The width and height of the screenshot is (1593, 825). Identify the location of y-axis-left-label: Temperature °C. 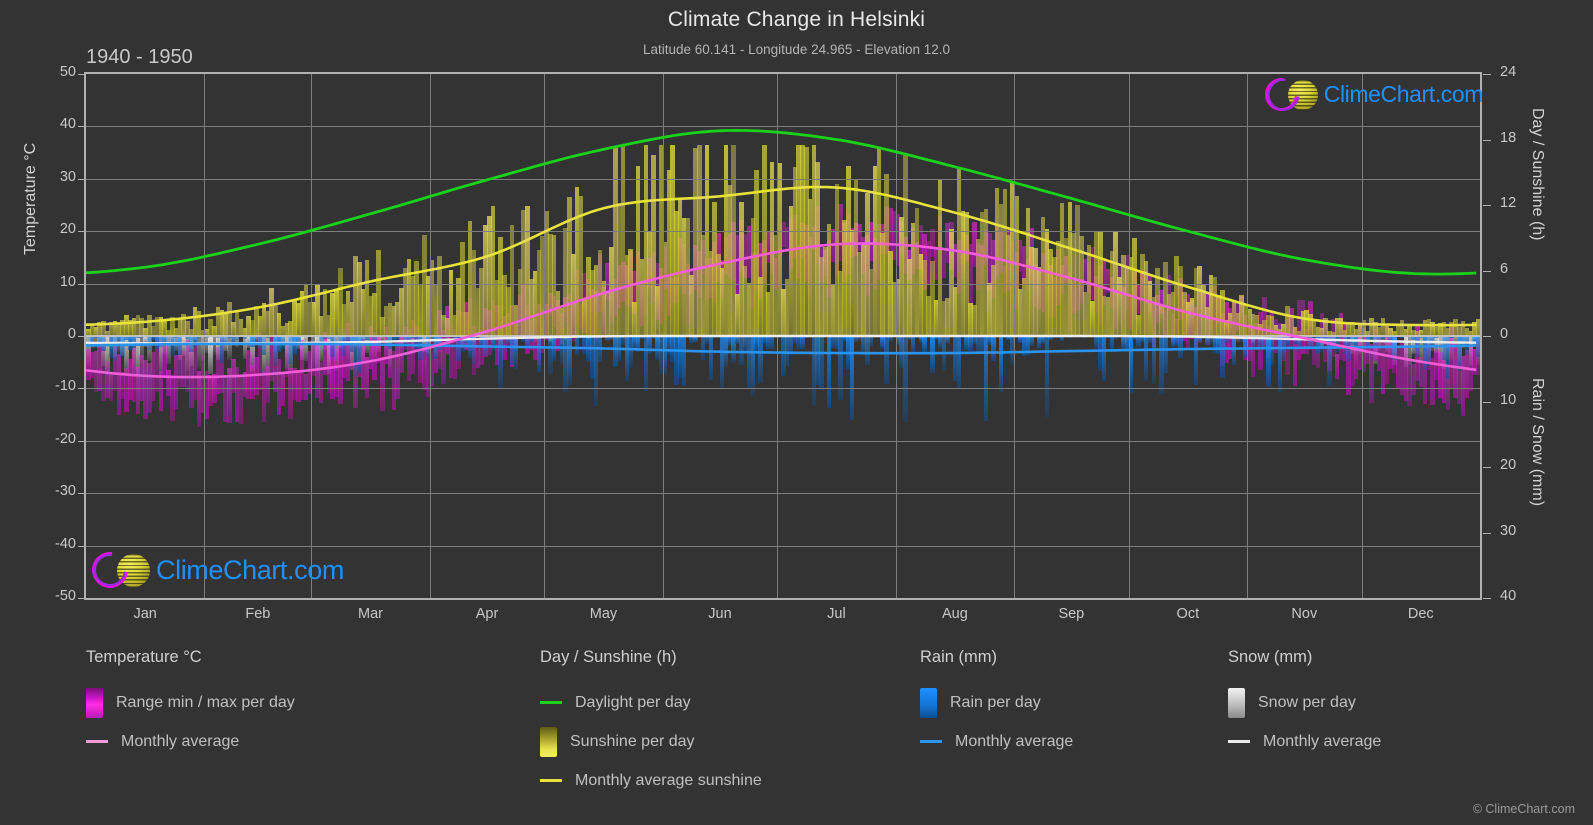
(30, 198).